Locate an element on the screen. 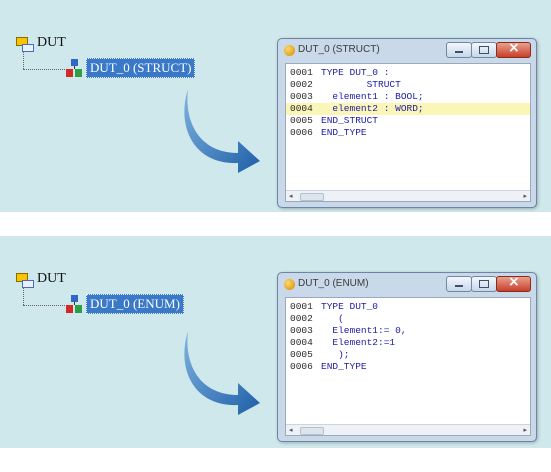  code-text: STRUCT is located at coordinates (361, 84).